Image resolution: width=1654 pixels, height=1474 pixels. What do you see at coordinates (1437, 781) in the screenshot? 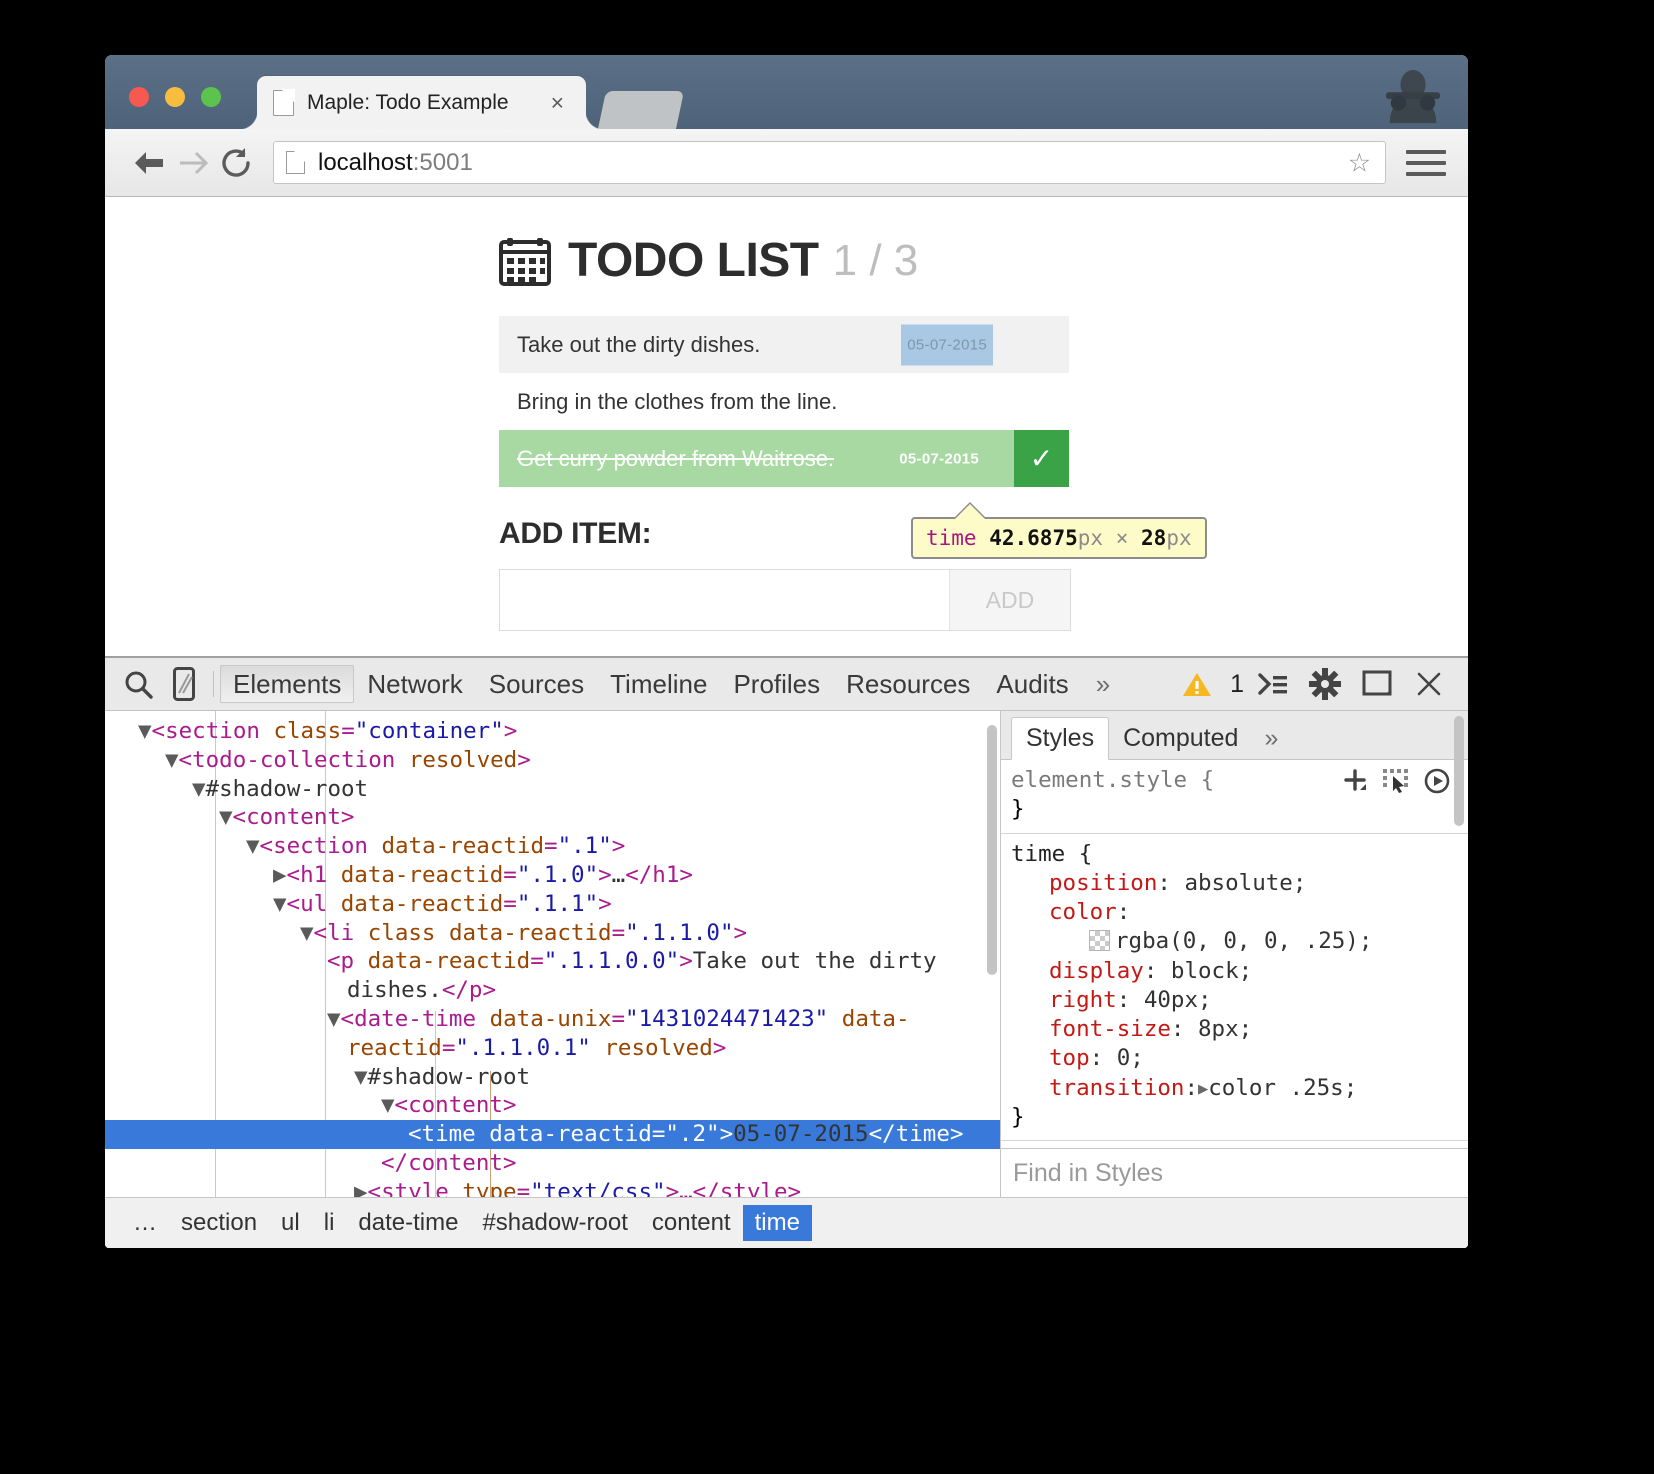
I see `computed-style-icon` at bounding box center [1437, 781].